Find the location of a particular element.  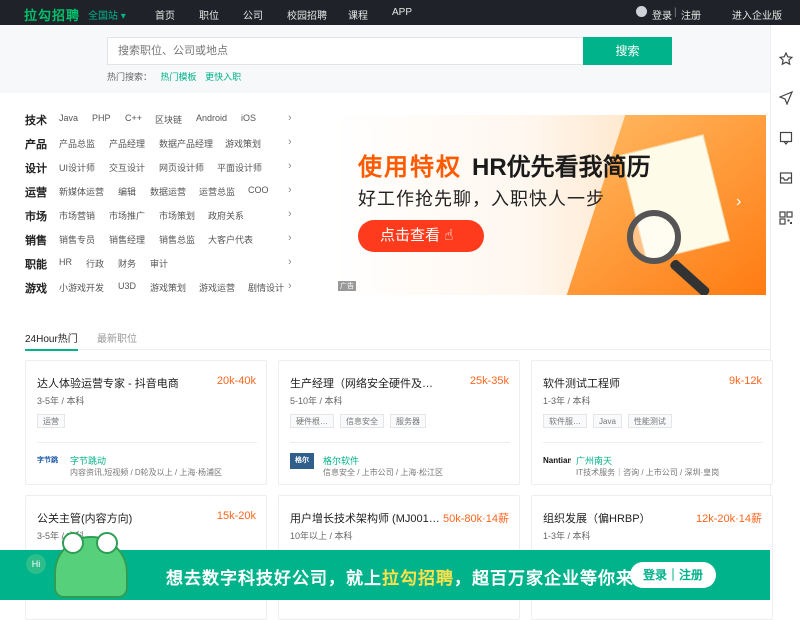

category-row-functions: 职能 HR 行政 财务 审计 › is located at coordinates (162, 262).